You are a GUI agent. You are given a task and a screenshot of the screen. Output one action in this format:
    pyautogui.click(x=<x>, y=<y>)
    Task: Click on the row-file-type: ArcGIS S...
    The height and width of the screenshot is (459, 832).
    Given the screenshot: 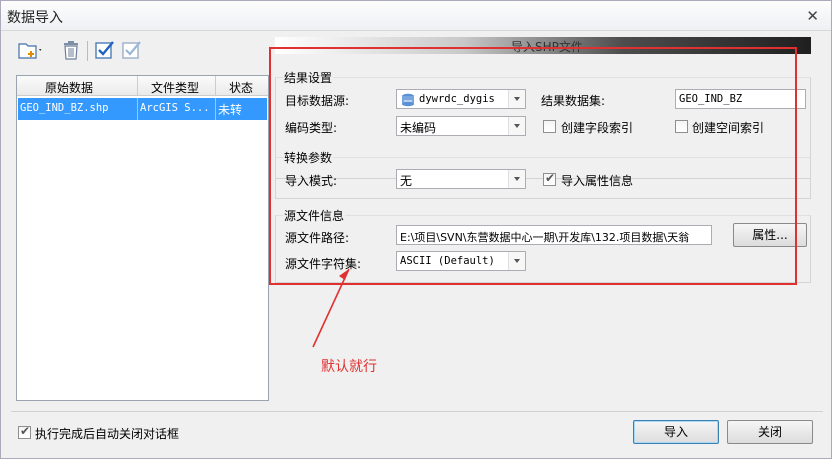 What is the action you would take?
    pyautogui.click(x=175, y=108)
    